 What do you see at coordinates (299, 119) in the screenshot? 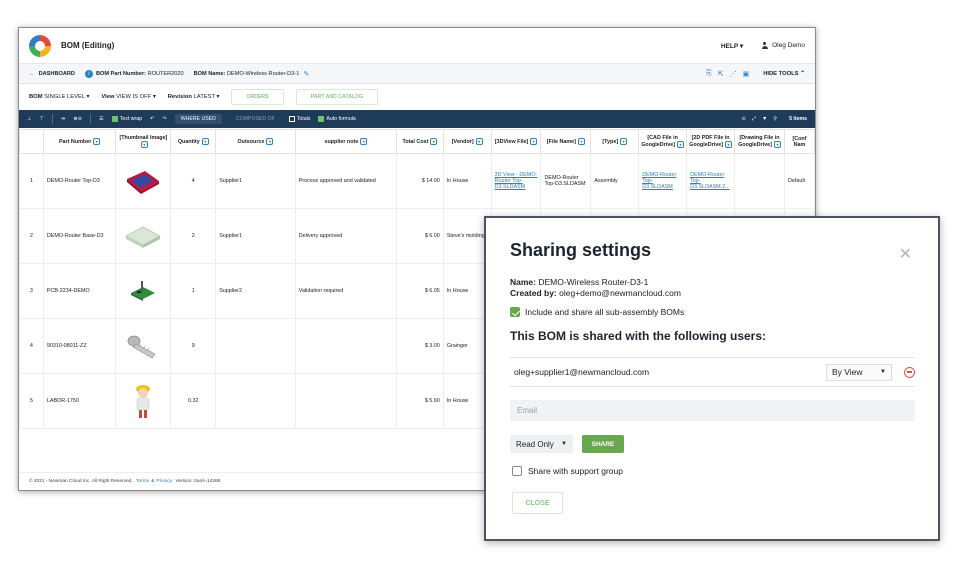
I see `totals-toggle: Totals` at bounding box center [299, 119].